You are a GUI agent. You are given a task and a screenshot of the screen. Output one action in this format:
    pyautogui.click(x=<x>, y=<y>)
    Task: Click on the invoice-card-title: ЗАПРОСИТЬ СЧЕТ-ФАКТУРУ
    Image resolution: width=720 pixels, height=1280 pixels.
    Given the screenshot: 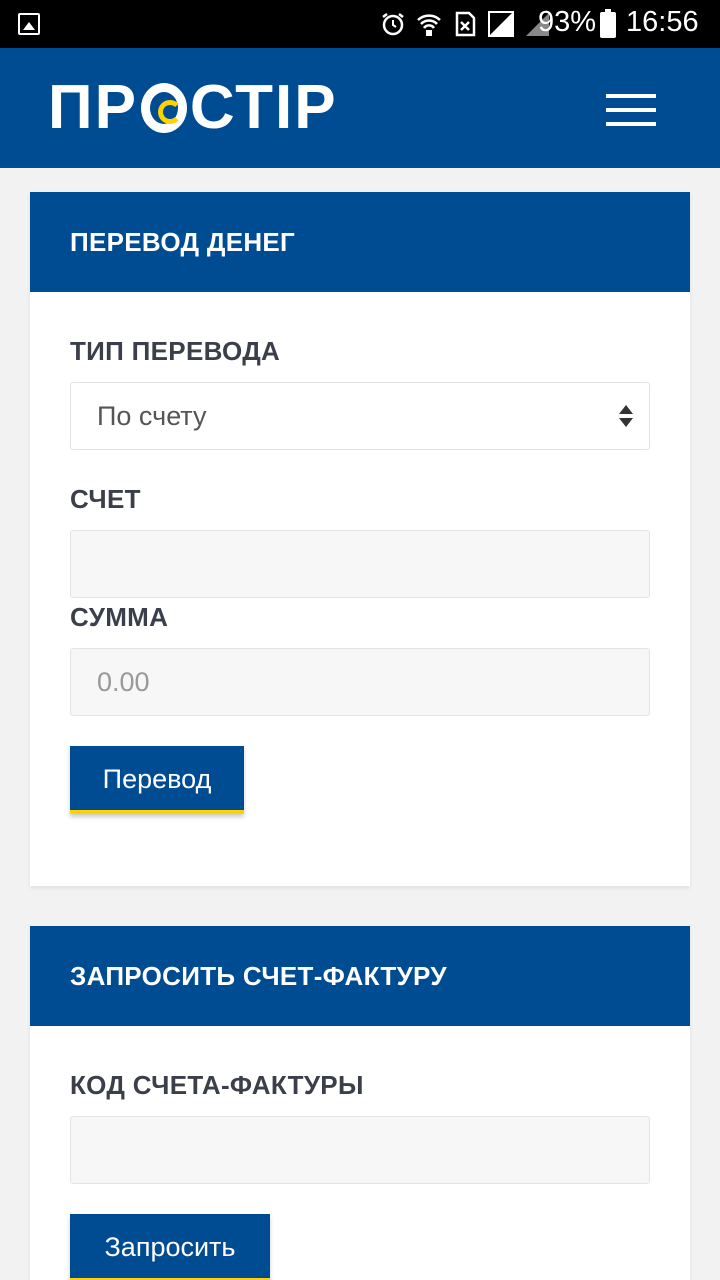 What is the action you would take?
    pyautogui.click(x=360, y=976)
    